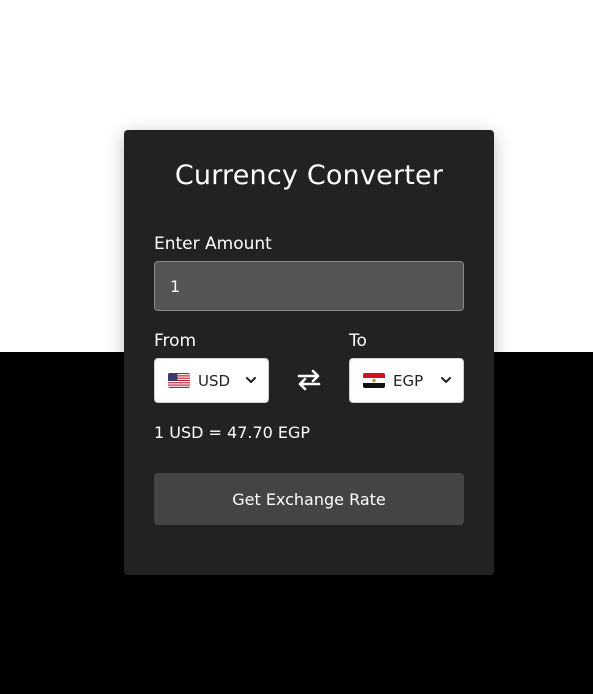 The height and width of the screenshot is (694, 593). I want to click on egypt-flag-icon, so click(374, 380).